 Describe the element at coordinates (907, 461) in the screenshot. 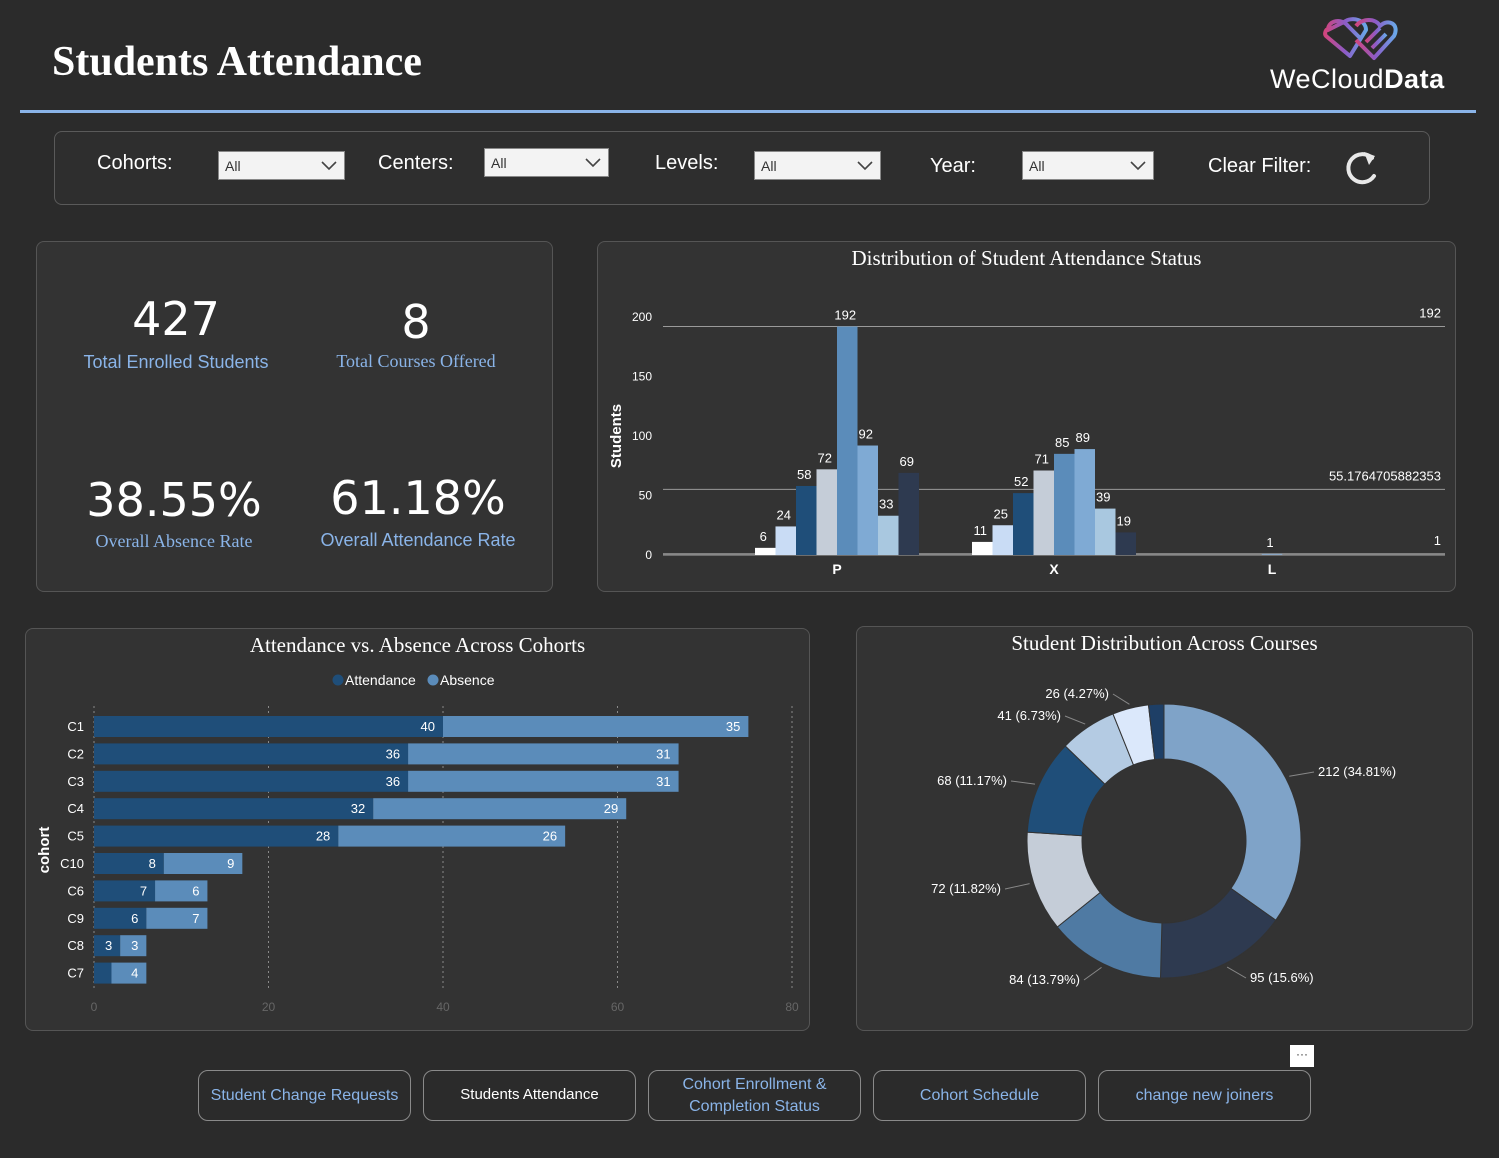

I see `bar-data-label: 69` at that location.